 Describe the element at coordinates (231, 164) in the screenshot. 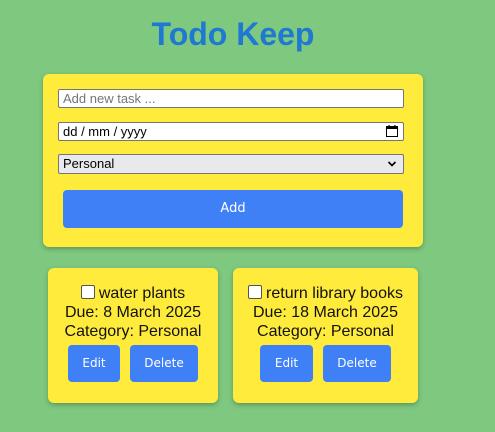

I see `category-select: Personal` at that location.